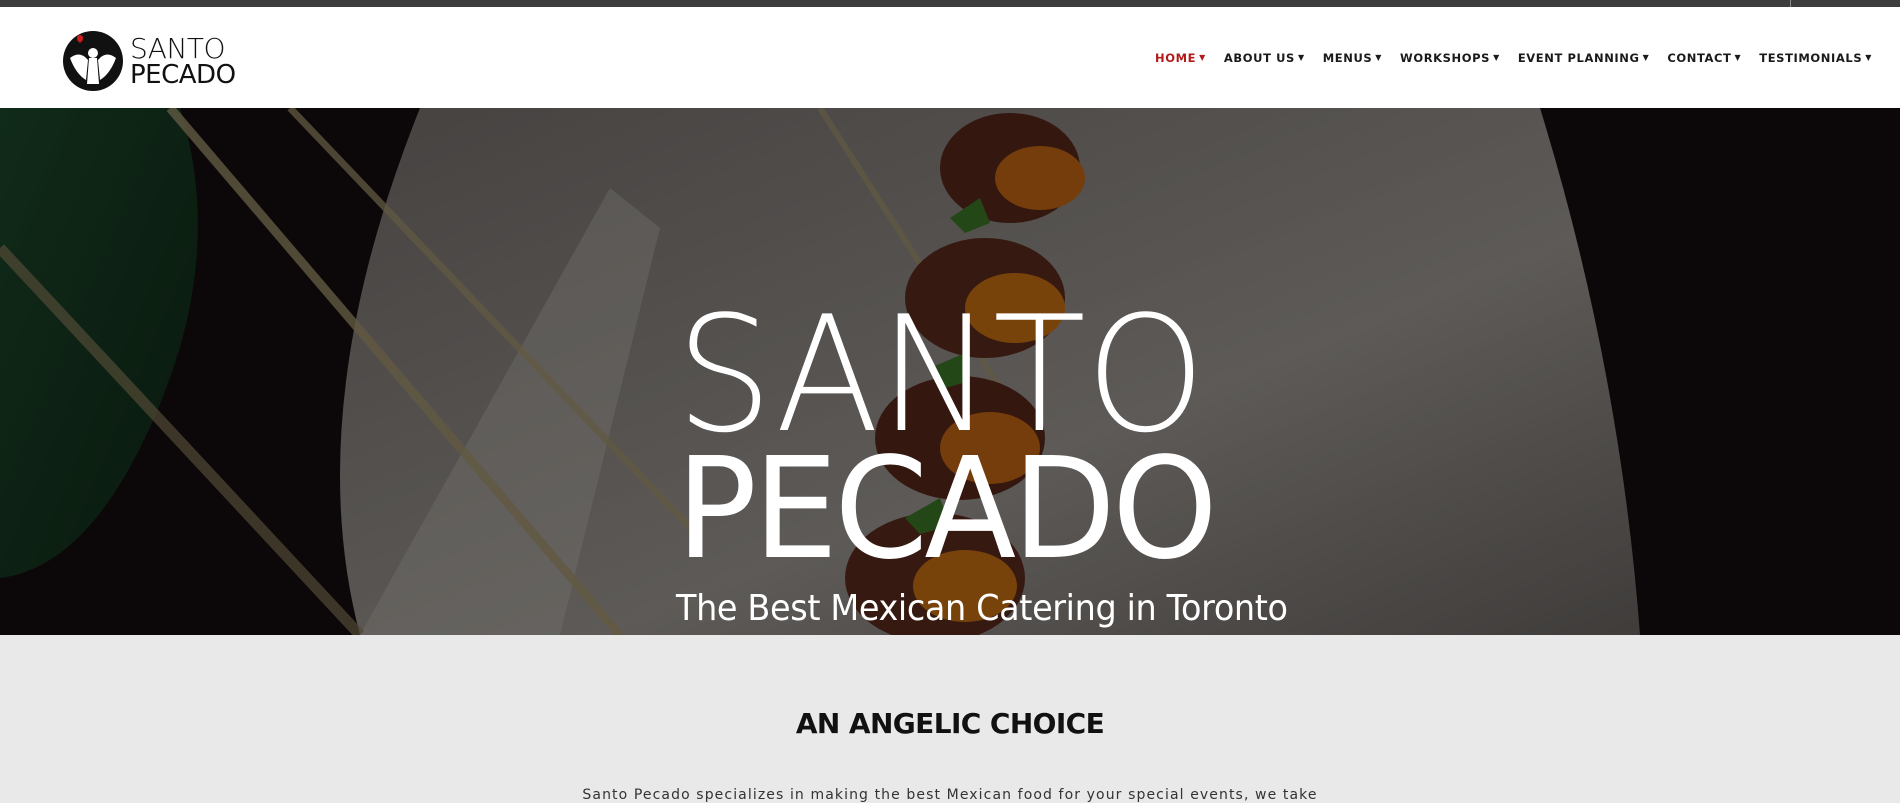 This screenshot has width=1900, height=803. What do you see at coordinates (93, 61) in the screenshot?
I see `angel-logo-icon` at bounding box center [93, 61].